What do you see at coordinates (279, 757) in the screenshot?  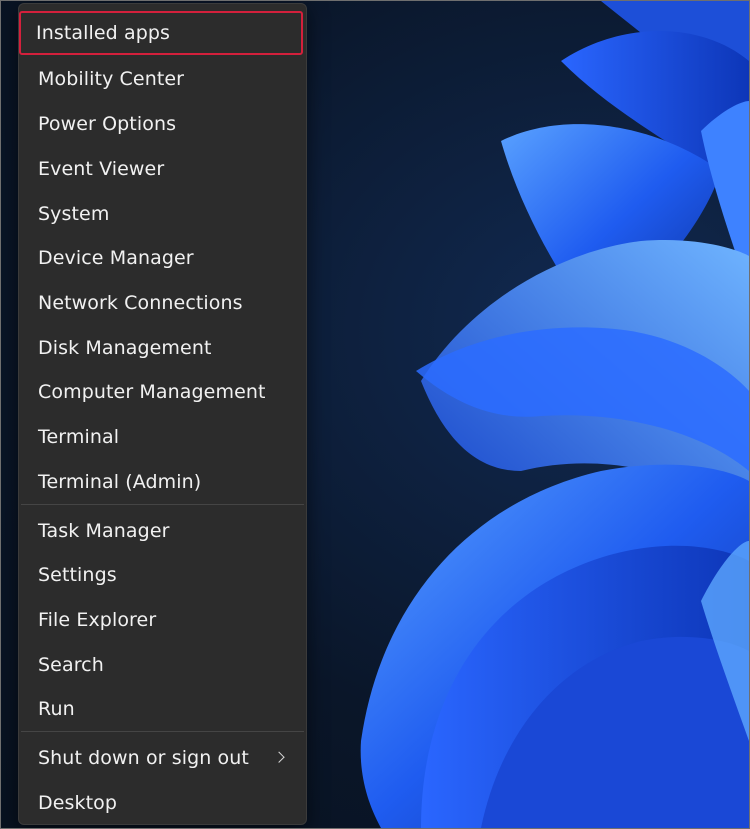 I see `chevron-right-icon` at bounding box center [279, 757].